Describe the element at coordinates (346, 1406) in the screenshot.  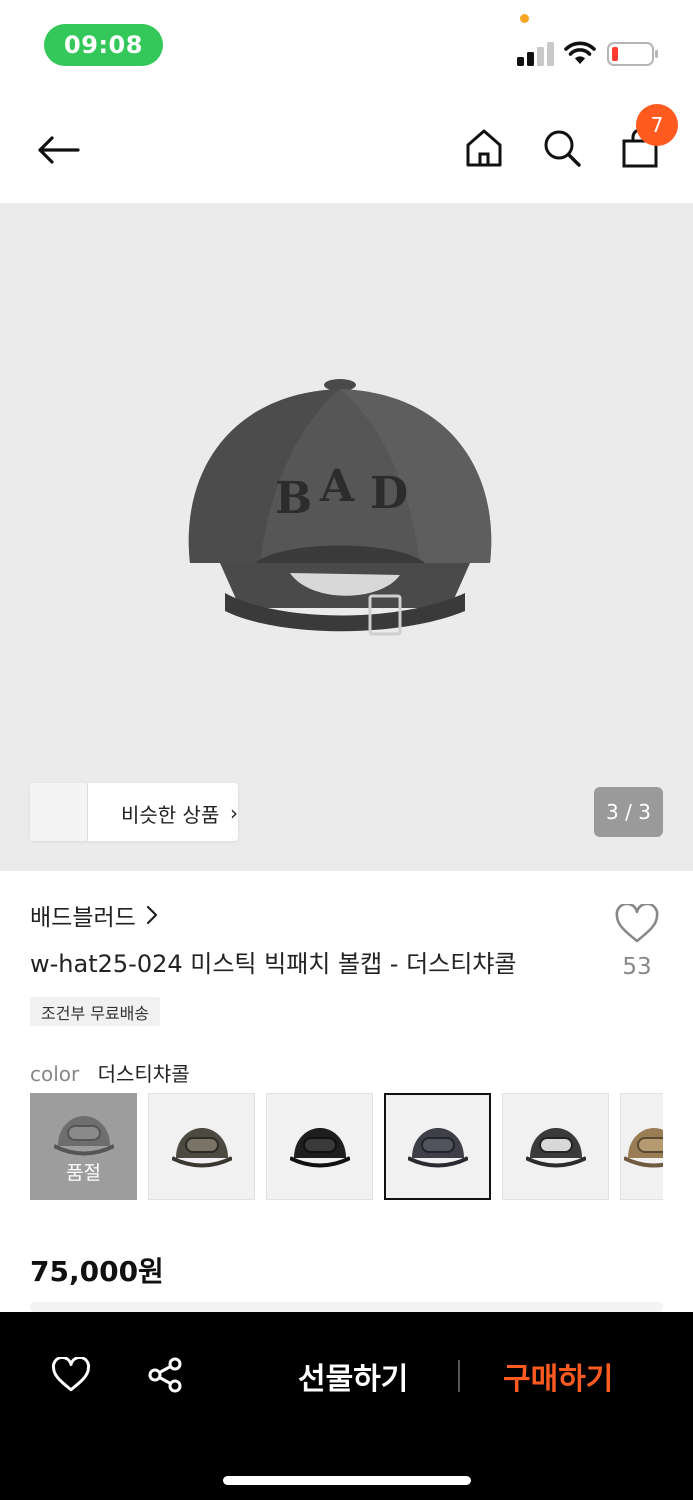
I see `bottom-action-bar: 선물하기 구매하기` at that location.